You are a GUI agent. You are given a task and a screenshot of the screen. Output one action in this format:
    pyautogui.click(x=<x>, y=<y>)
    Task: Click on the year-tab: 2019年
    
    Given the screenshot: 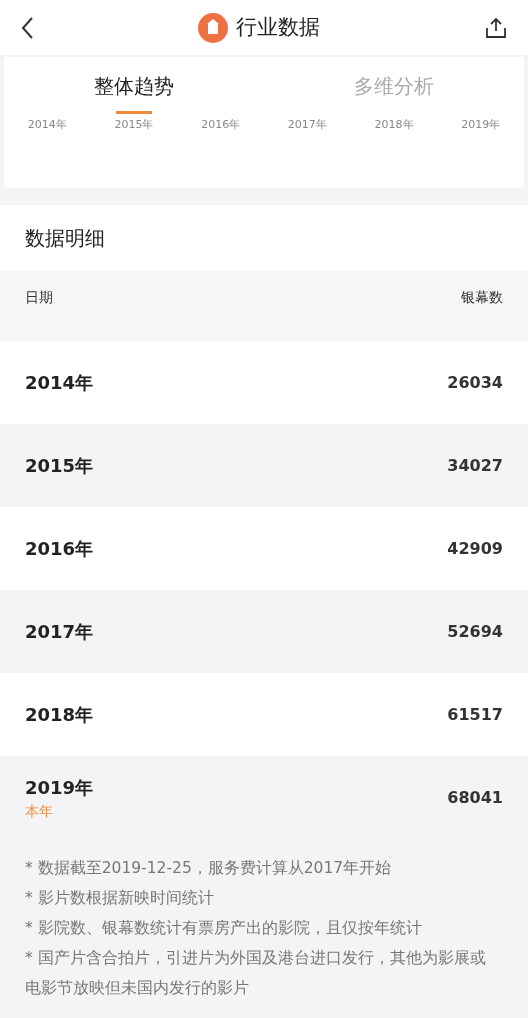 What is the action you would take?
    pyautogui.click(x=481, y=125)
    